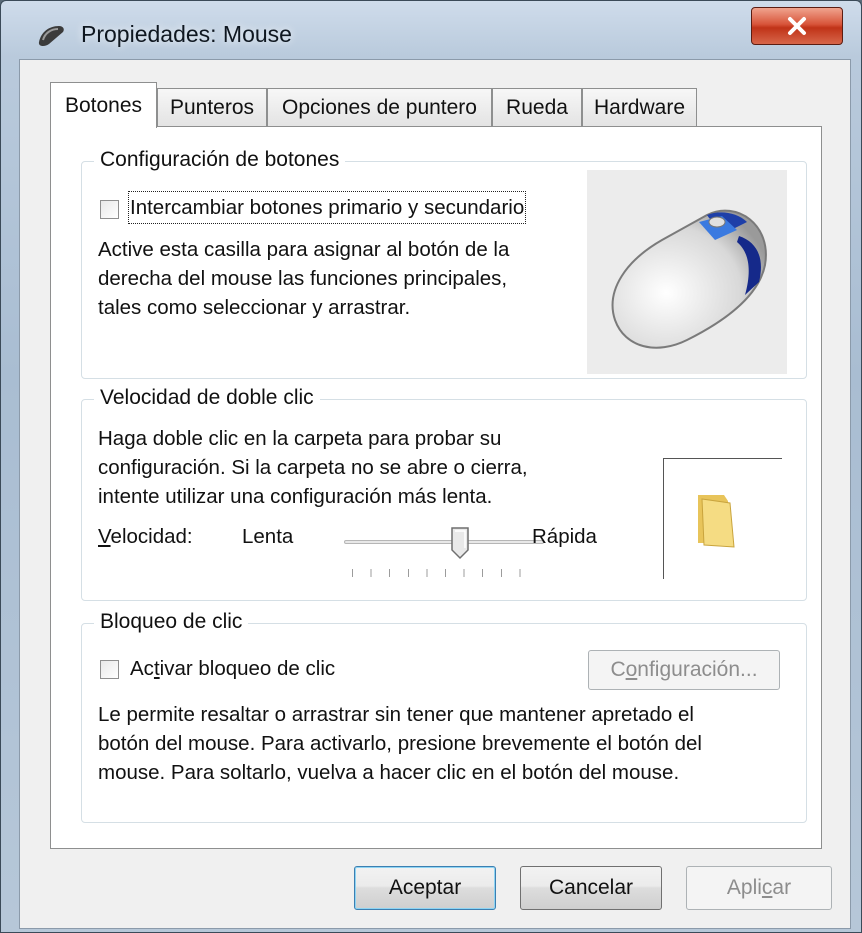 The height and width of the screenshot is (933, 862). Describe the element at coordinates (639, 107) in the screenshot. I see `tab-hardware: Hardware` at that location.